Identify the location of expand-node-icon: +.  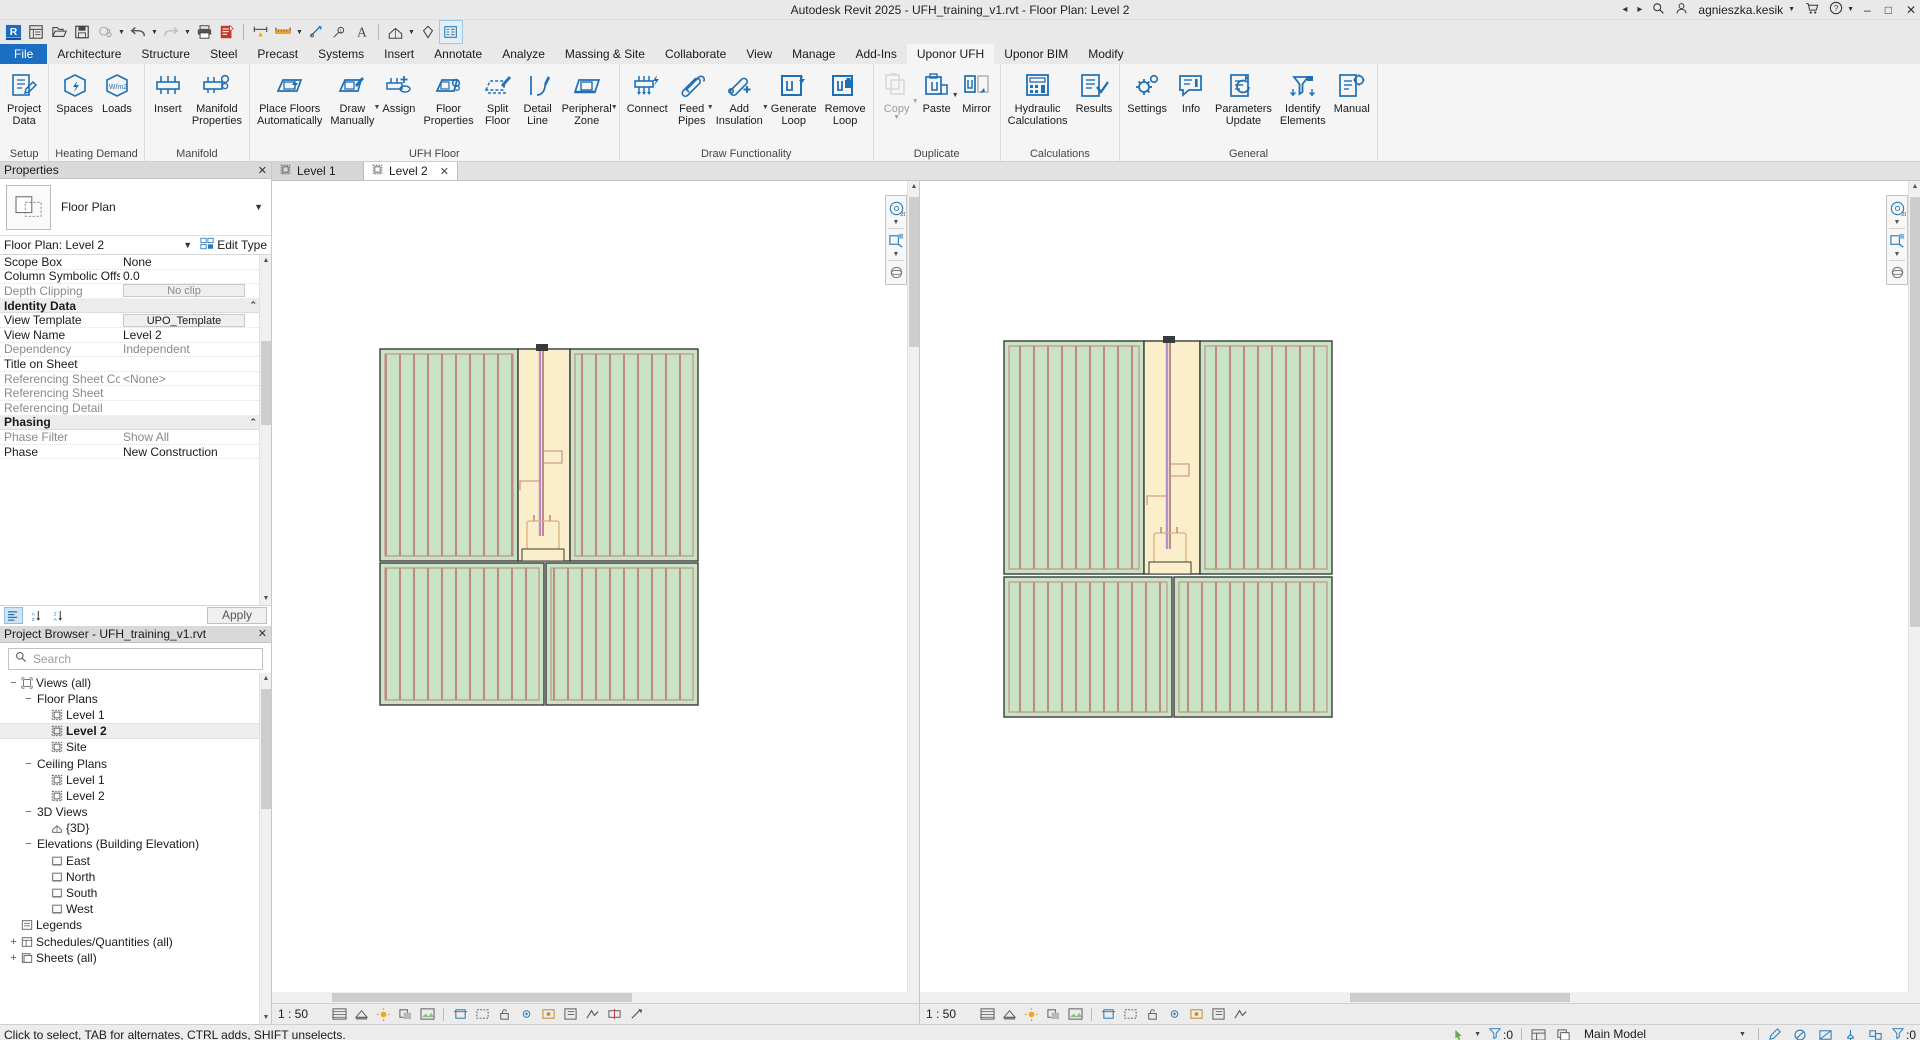
(13, 958).